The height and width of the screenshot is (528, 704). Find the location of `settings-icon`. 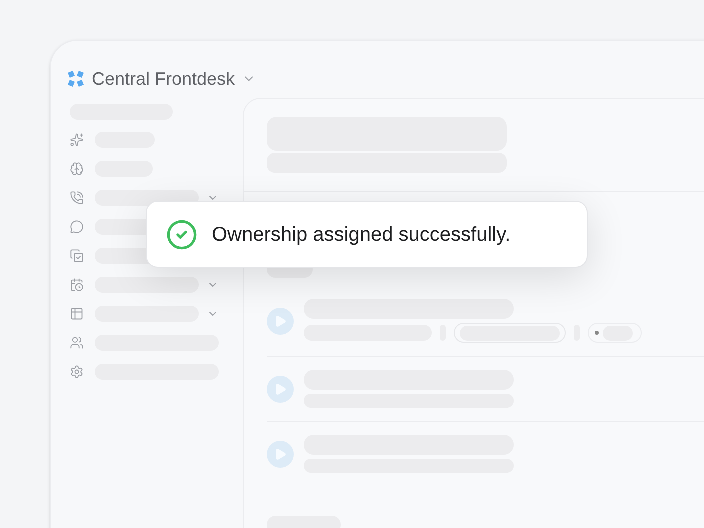

settings-icon is located at coordinates (77, 371).